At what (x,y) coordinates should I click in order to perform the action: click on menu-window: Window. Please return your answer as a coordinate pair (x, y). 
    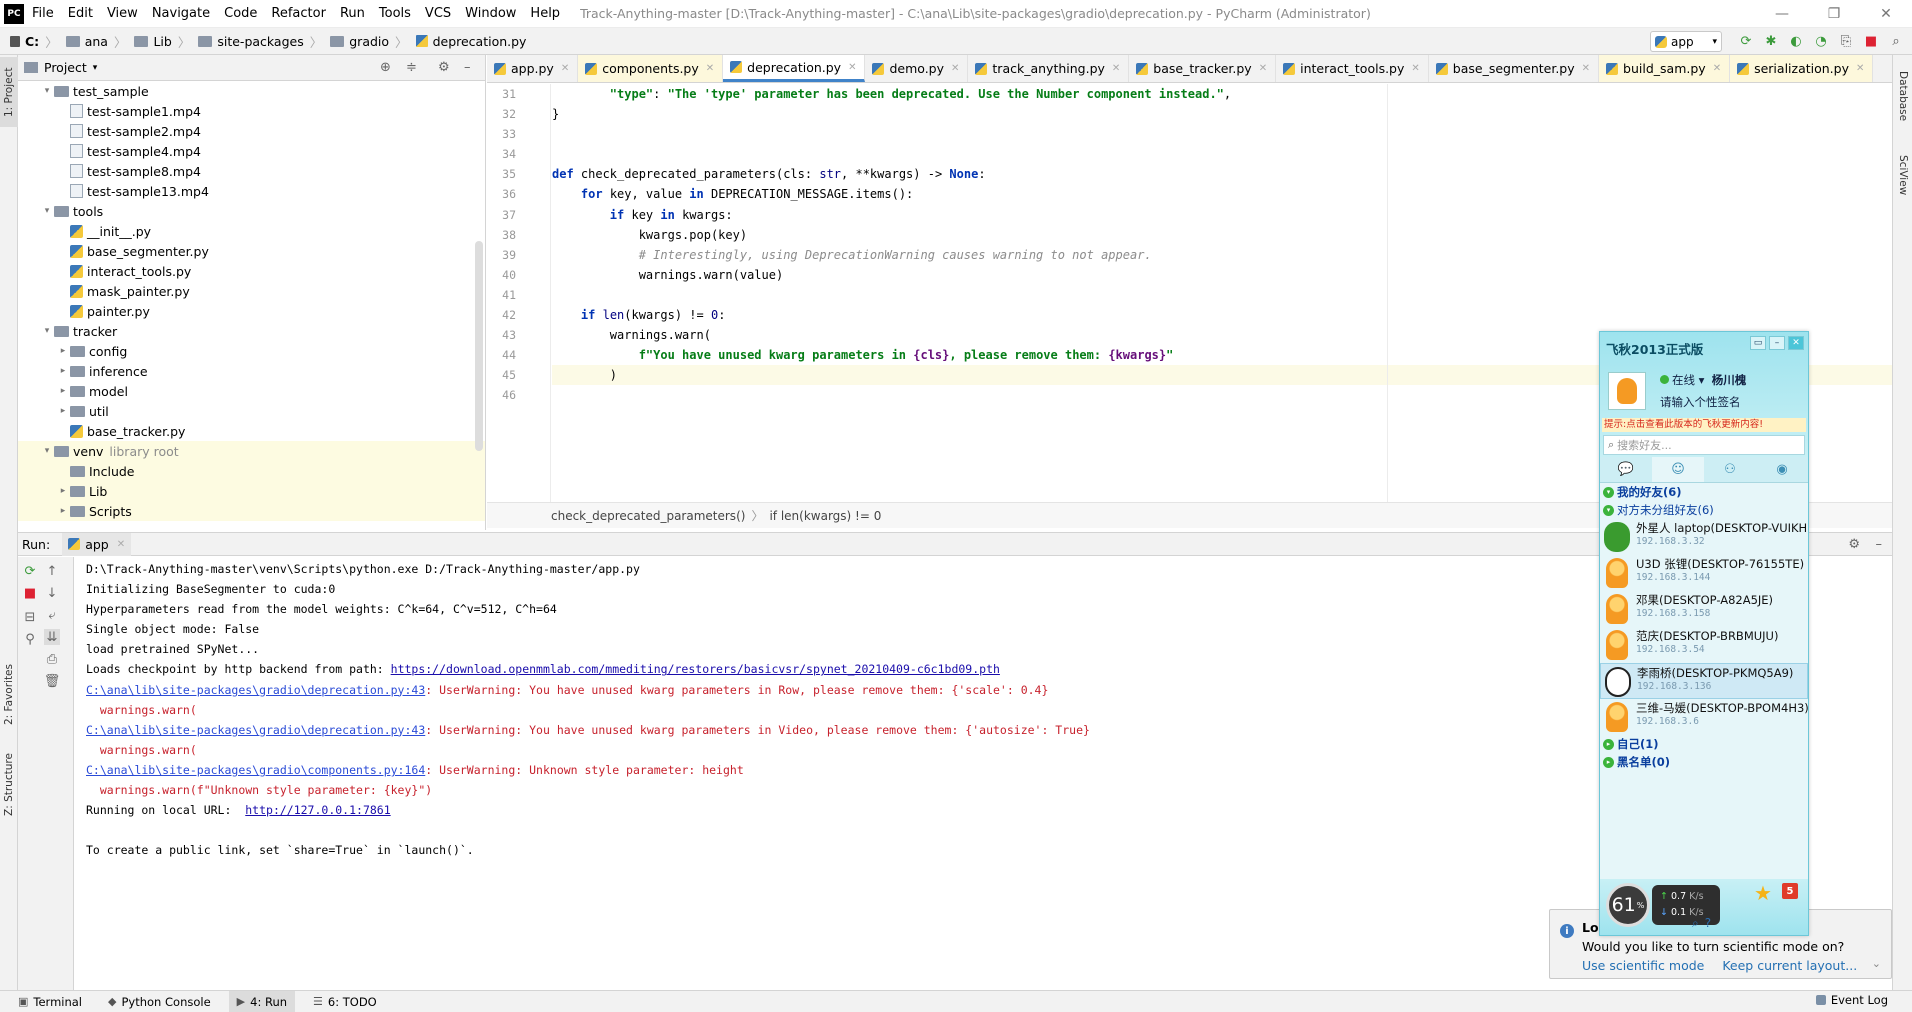
    Looking at the image, I should click on (490, 13).